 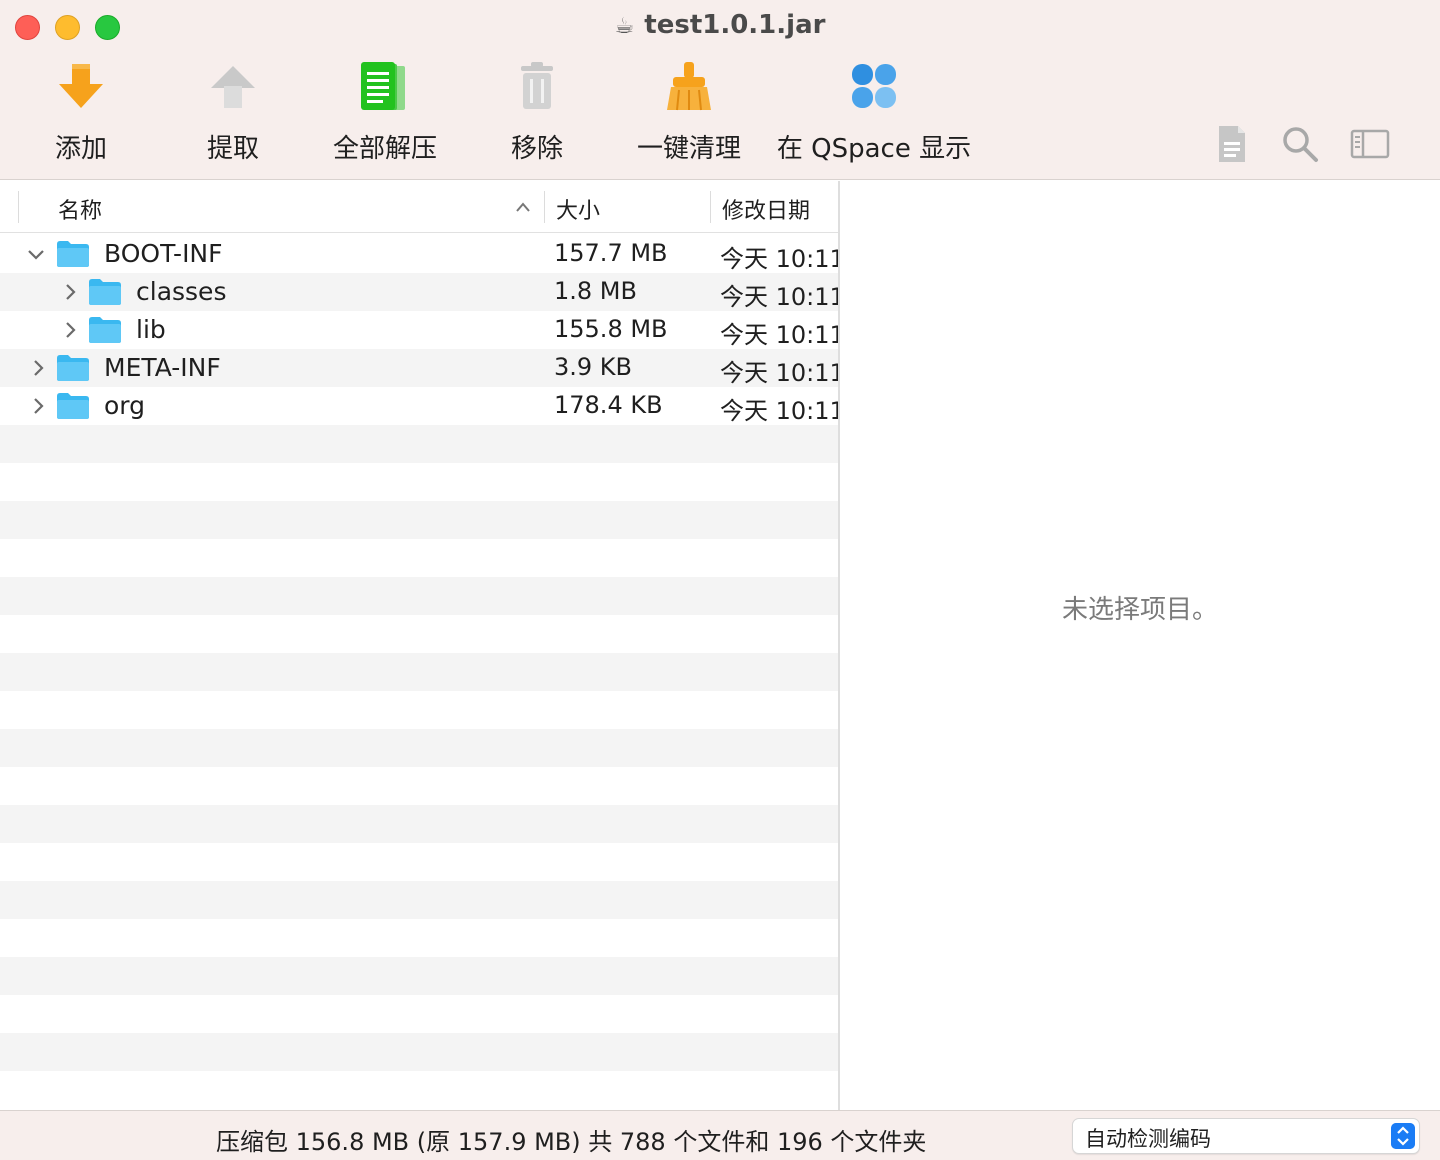 I want to click on file-name: classes, so click(x=181, y=291).